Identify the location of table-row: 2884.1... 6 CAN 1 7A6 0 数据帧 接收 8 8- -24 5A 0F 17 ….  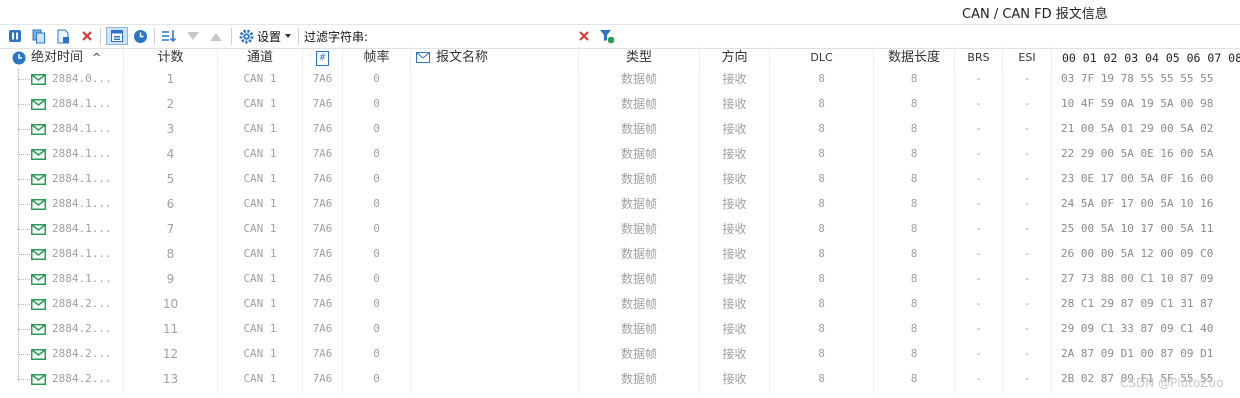
(620, 205).